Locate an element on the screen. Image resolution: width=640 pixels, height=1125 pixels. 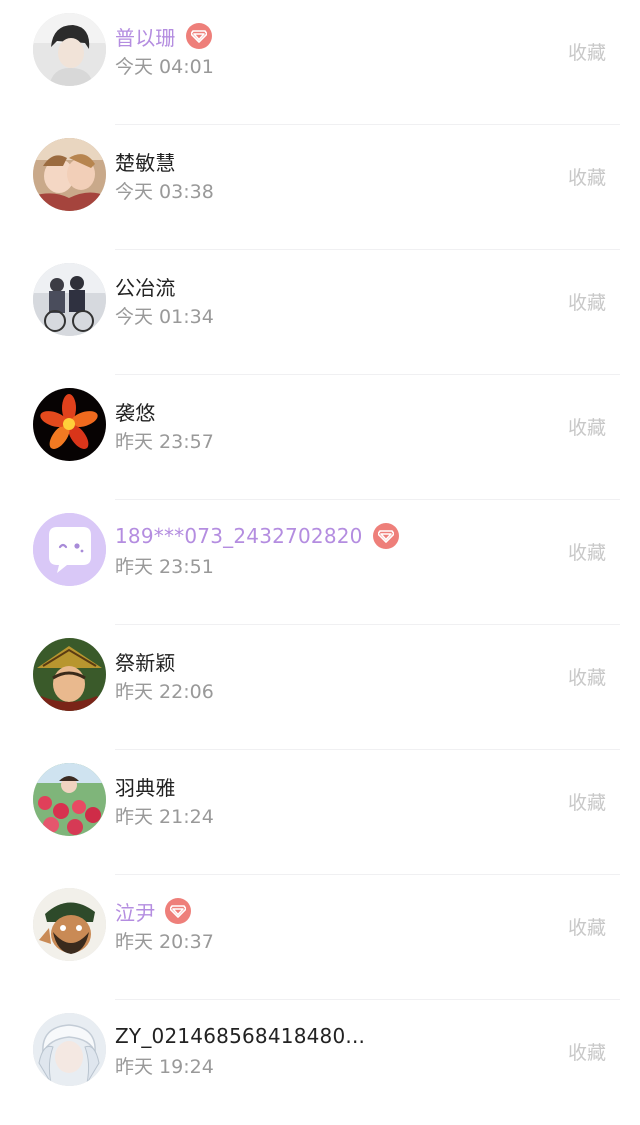
contact-time: 今天 04:01 is located at coordinates (164, 67).